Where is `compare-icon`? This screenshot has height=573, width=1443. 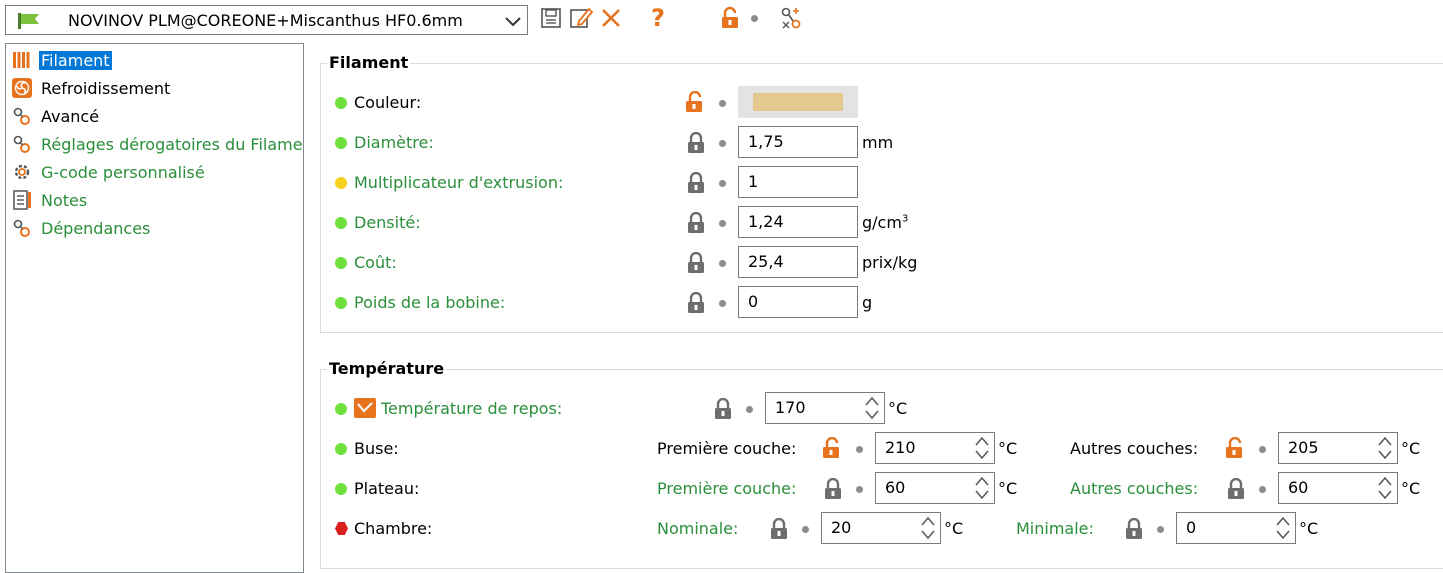
compare-icon is located at coordinates (791, 18).